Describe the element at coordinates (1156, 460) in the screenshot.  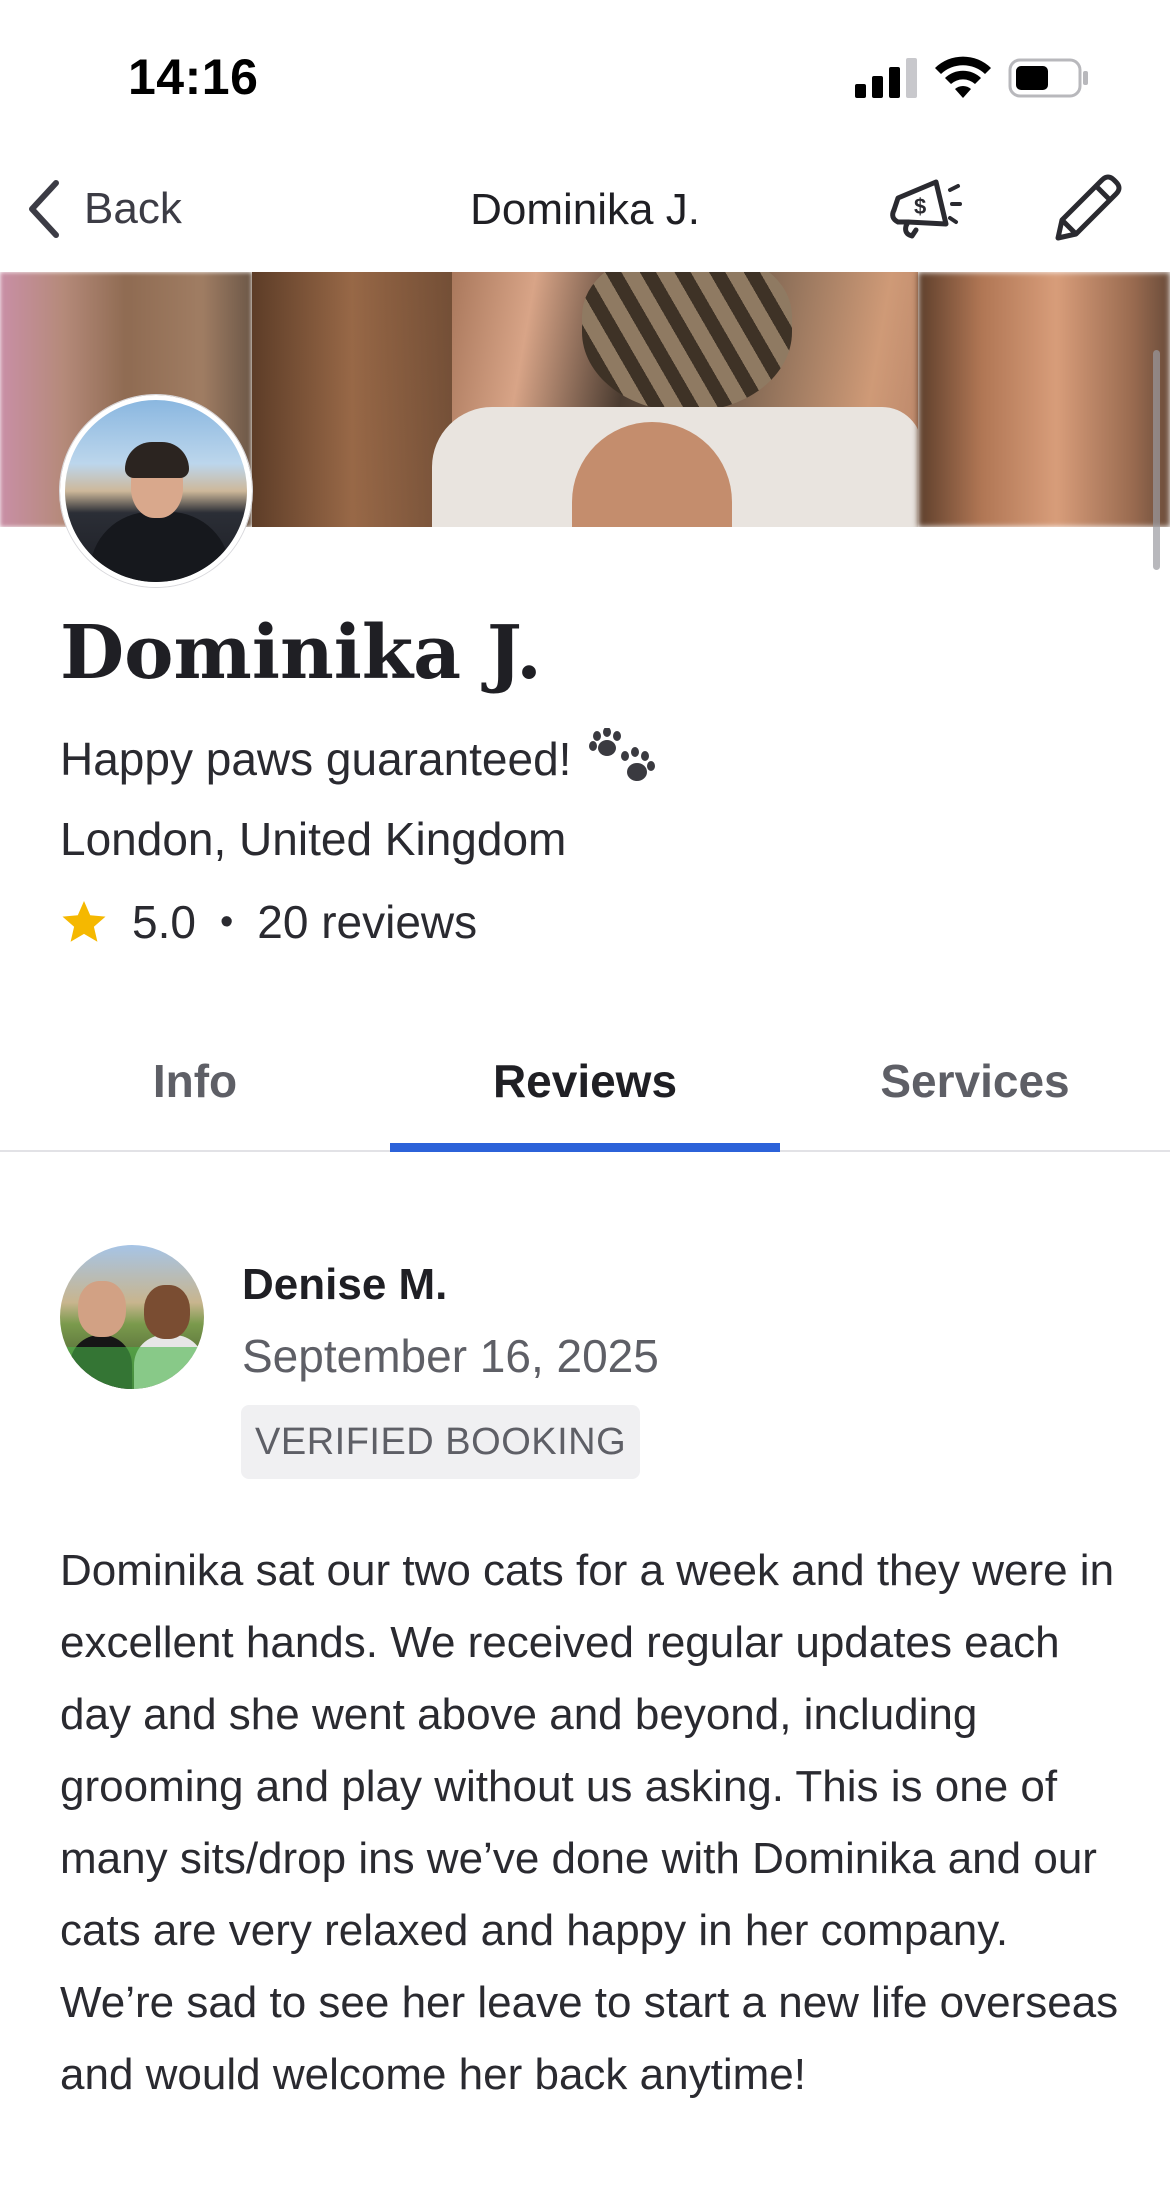
I see `scrollbar` at that location.